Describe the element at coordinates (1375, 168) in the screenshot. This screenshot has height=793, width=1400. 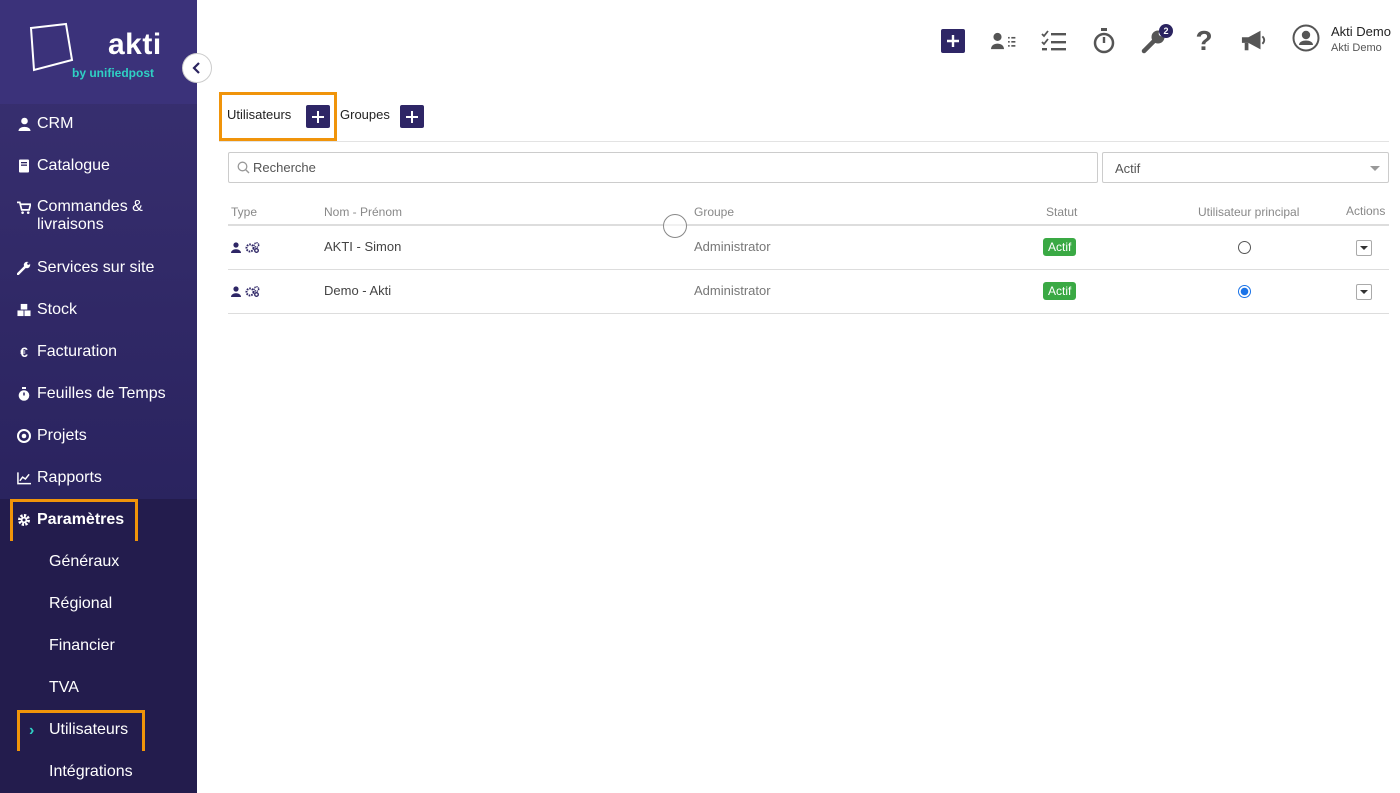
I see `caret-down-icon` at that location.